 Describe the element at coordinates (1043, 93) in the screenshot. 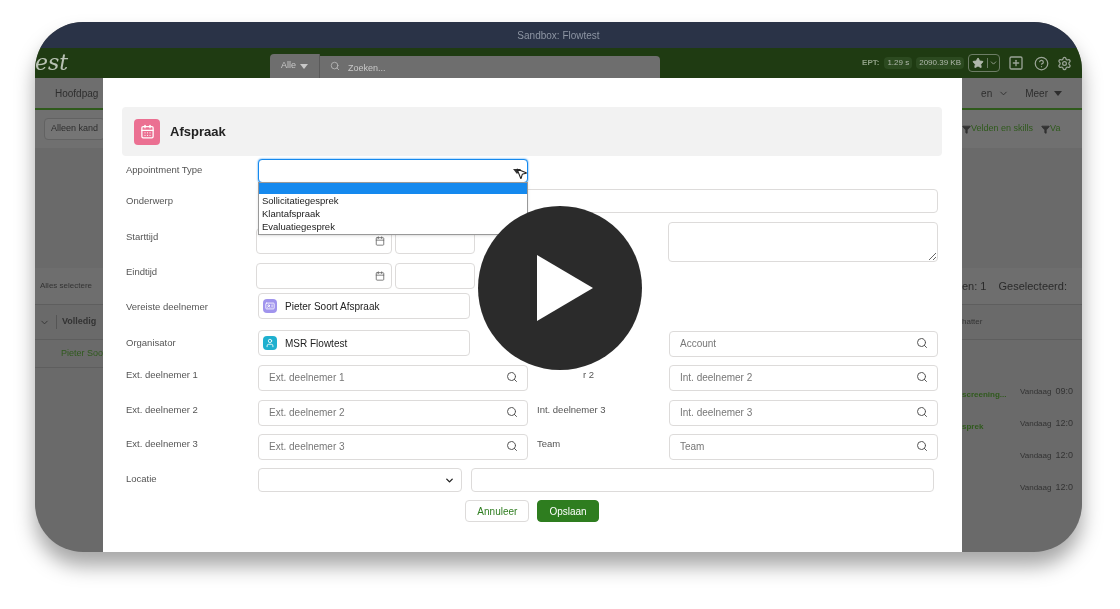

I see `nav-item: Meer` at that location.